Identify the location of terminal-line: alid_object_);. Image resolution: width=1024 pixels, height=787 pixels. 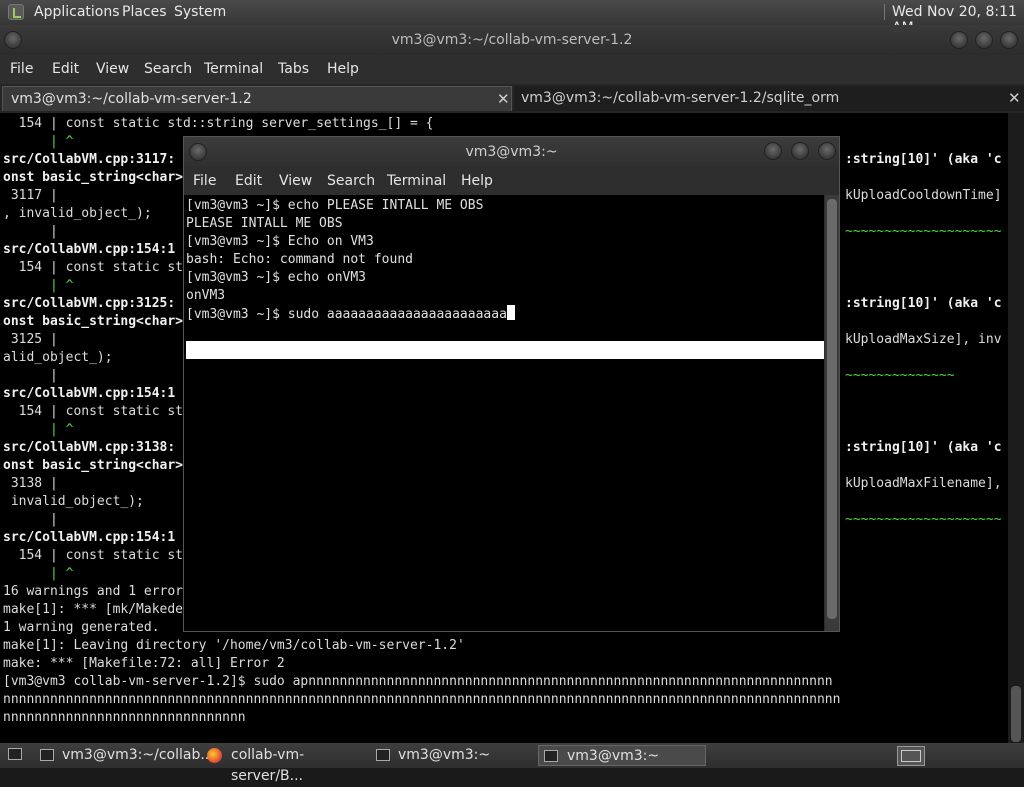
(58, 357).